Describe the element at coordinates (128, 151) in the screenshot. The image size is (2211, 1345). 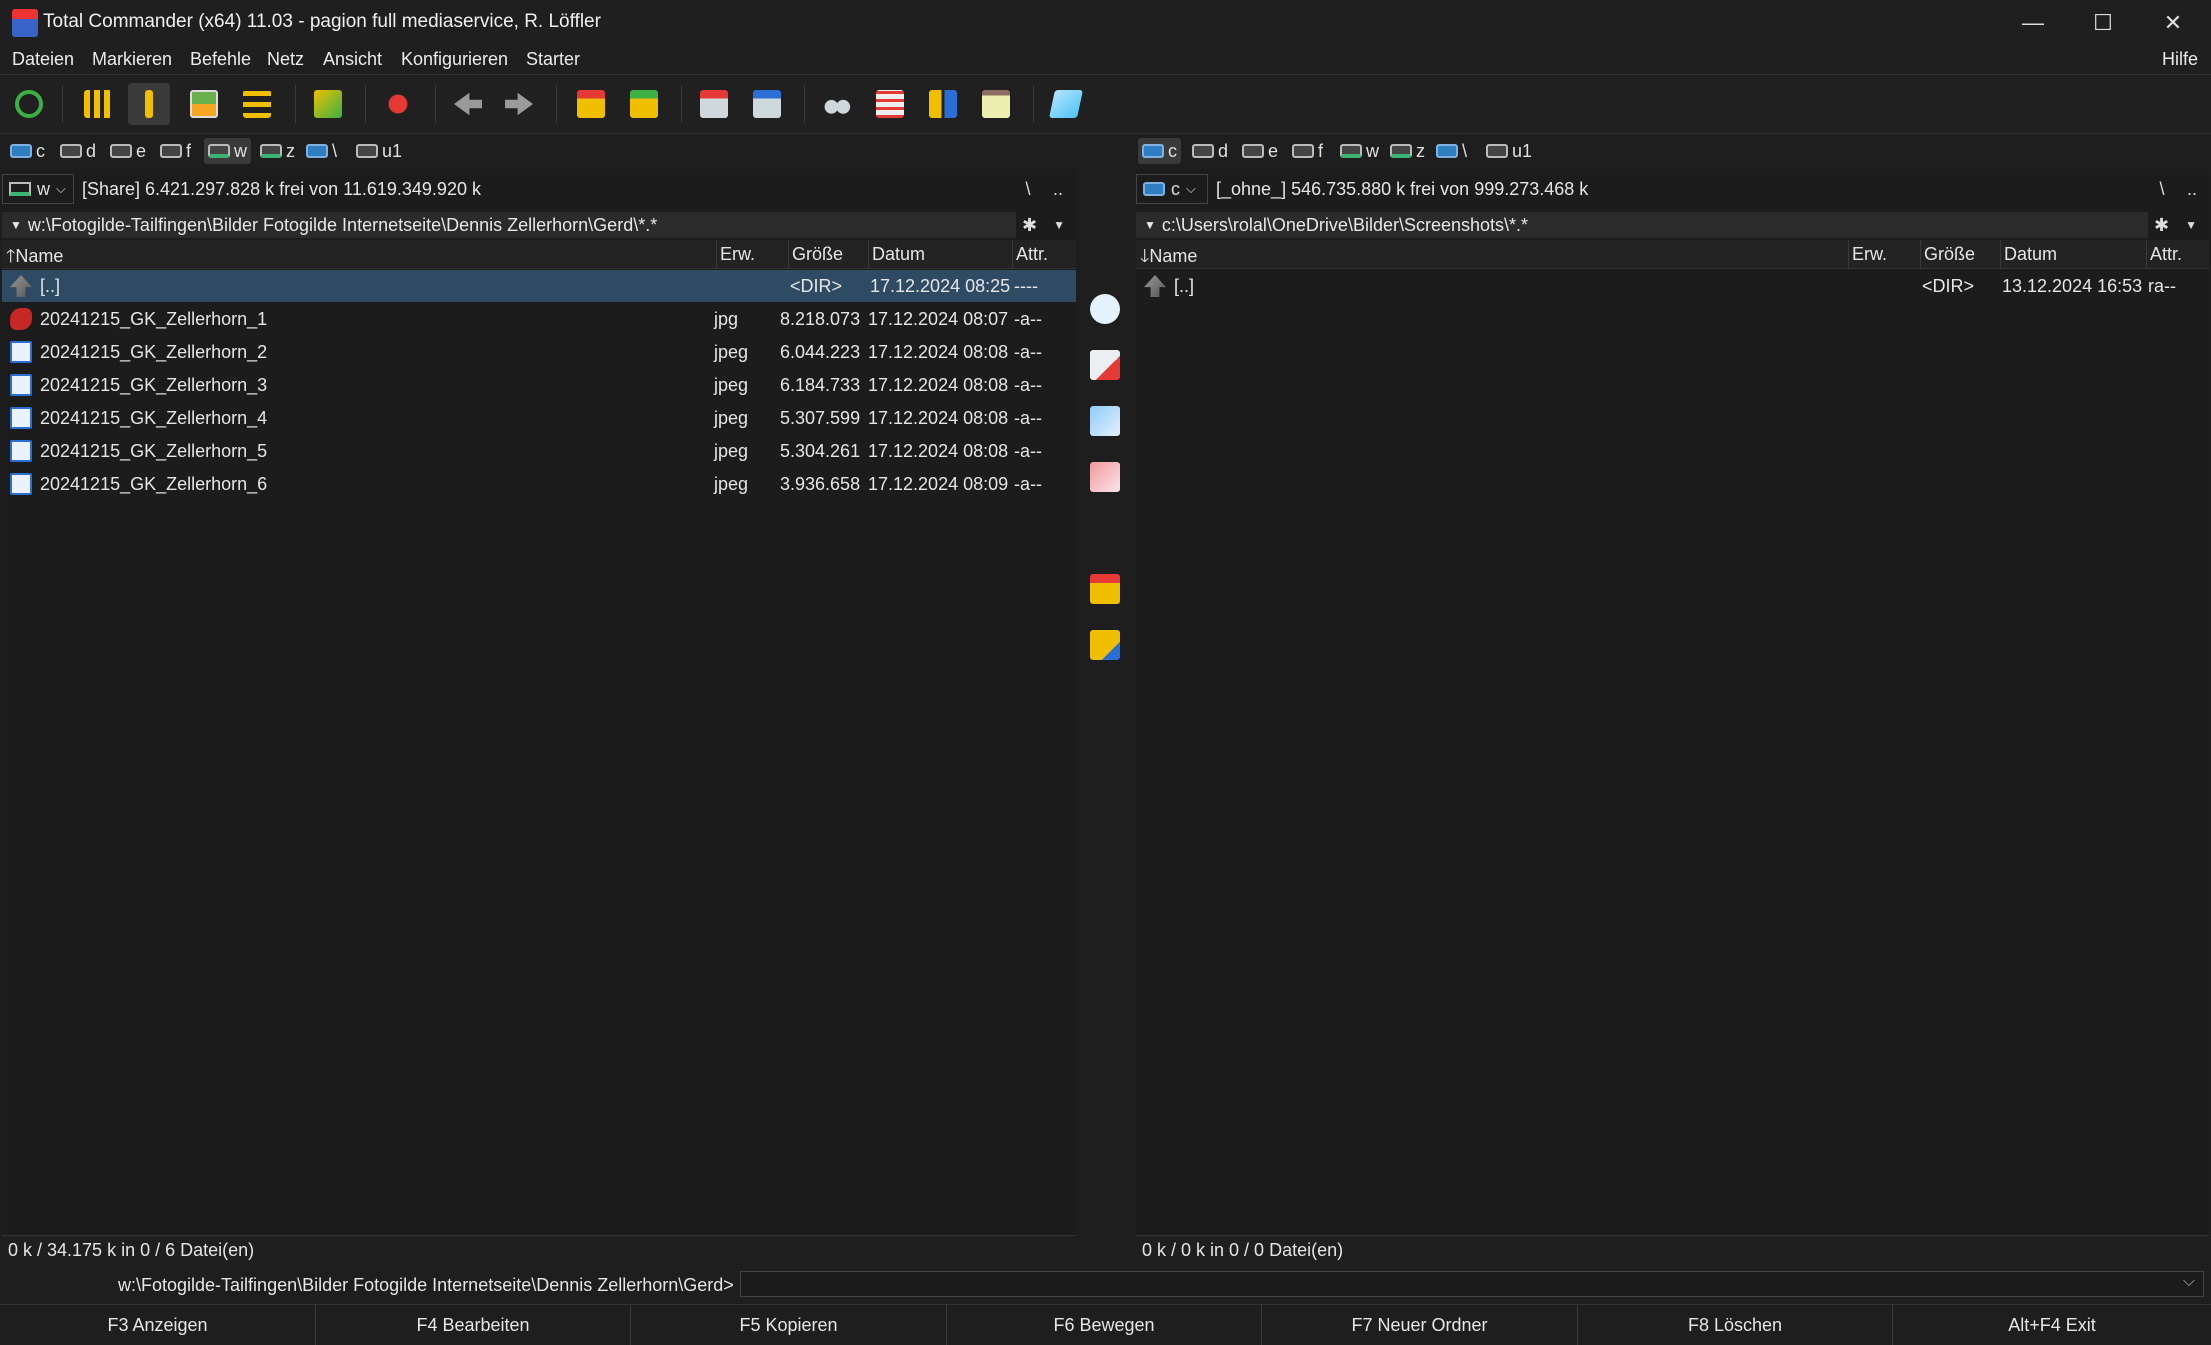
I see `left-drive-e: e` at that location.